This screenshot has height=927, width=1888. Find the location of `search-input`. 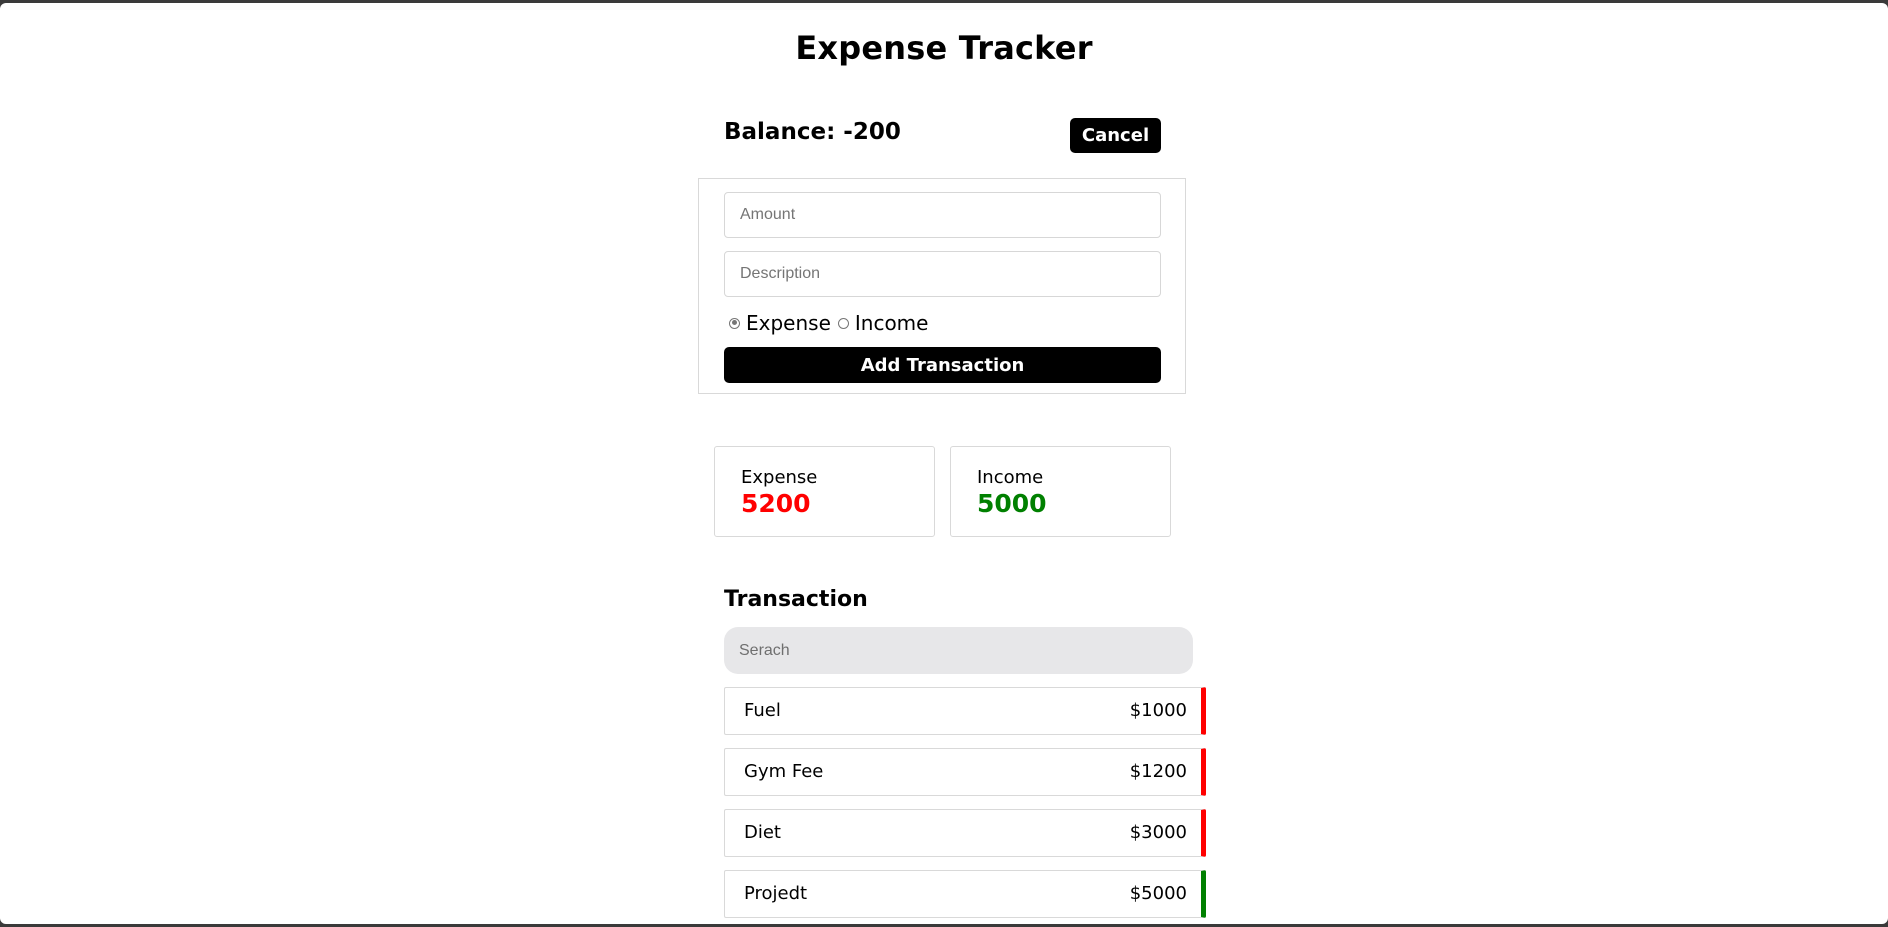

search-input is located at coordinates (958, 650).